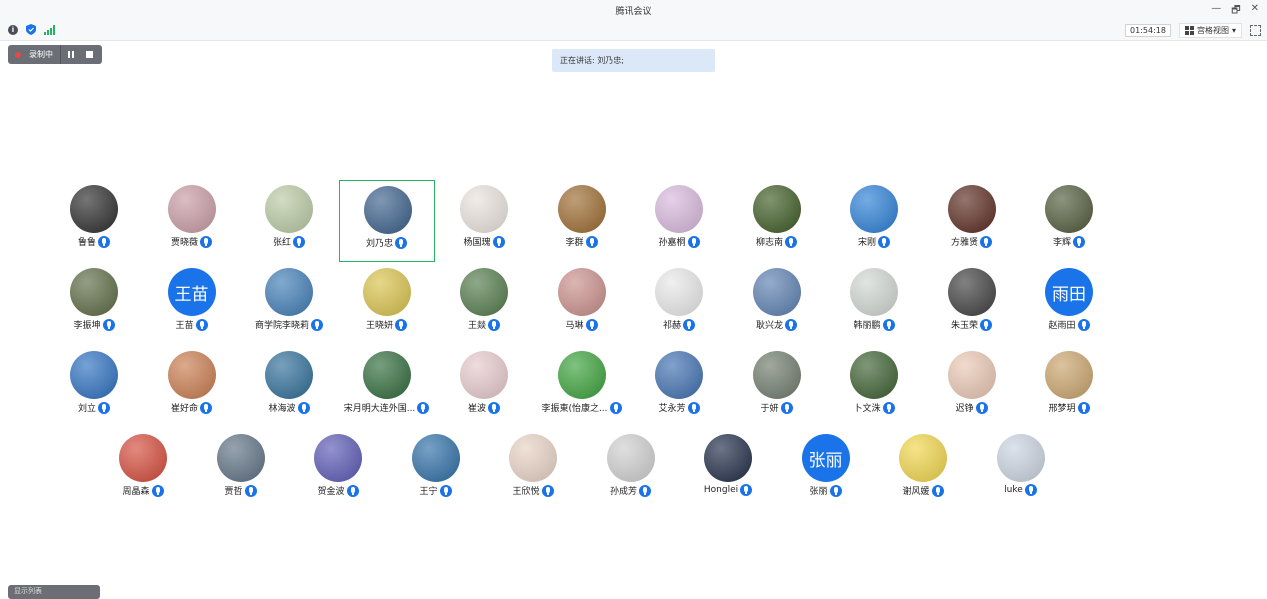 Image resolution: width=1267 pixels, height=599 pixels. What do you see at coordinates (436, 470) in the screenshot?
I see `participant-tile: 王宁` at bounding box center [436, 470].